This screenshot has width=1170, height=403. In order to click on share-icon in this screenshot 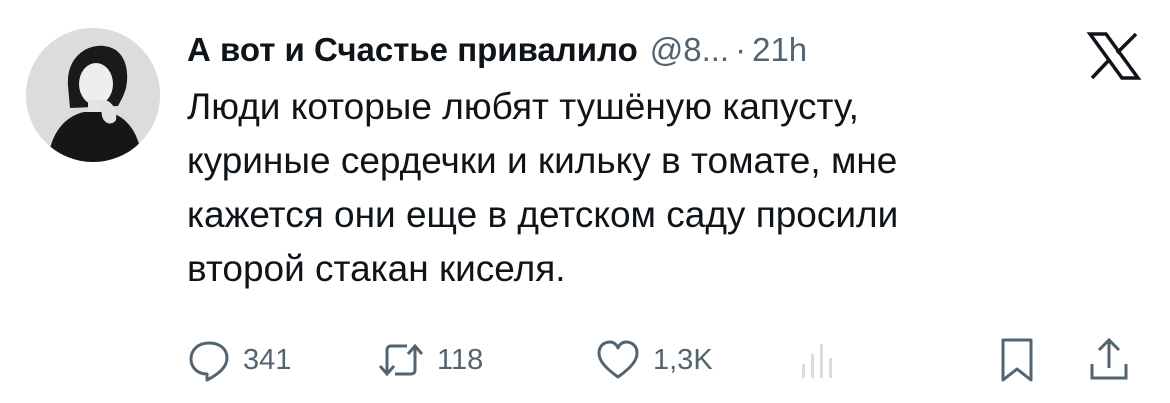, I will do `click(1109, 360)`.